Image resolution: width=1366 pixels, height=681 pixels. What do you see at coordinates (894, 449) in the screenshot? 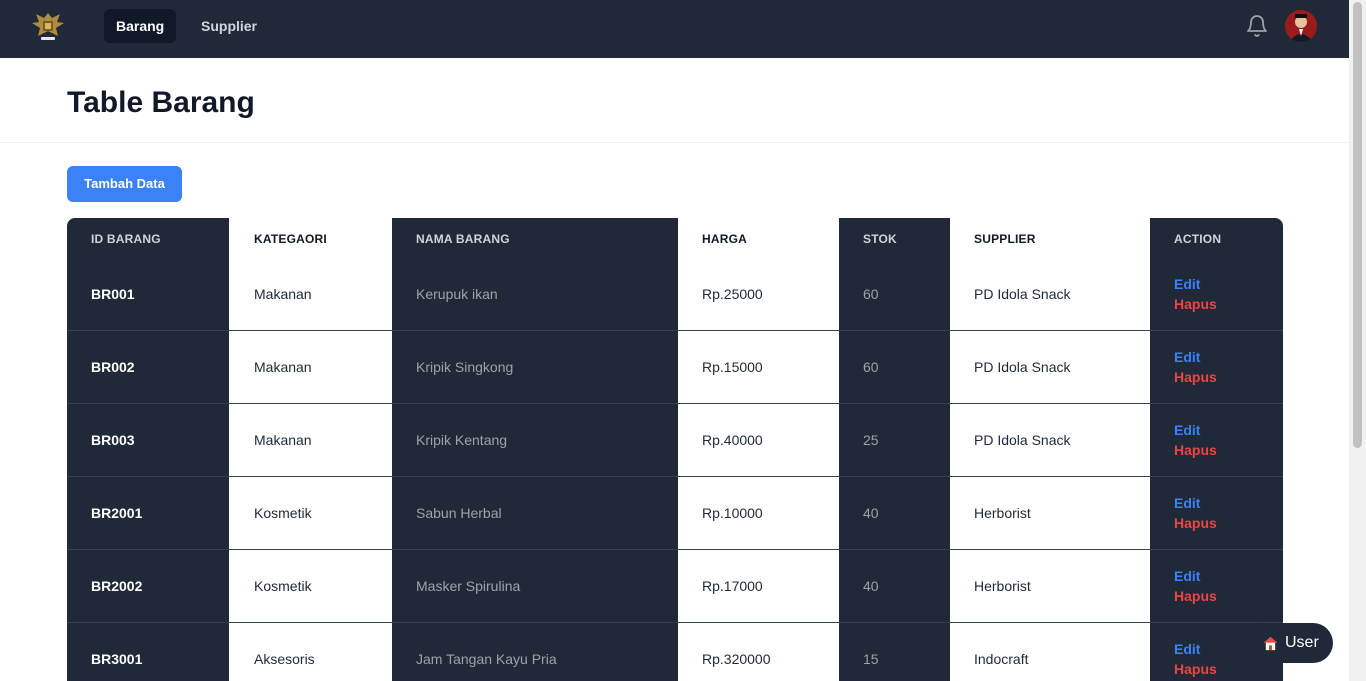
I see `column-stok: STOK` at bounding box center [894, 449].